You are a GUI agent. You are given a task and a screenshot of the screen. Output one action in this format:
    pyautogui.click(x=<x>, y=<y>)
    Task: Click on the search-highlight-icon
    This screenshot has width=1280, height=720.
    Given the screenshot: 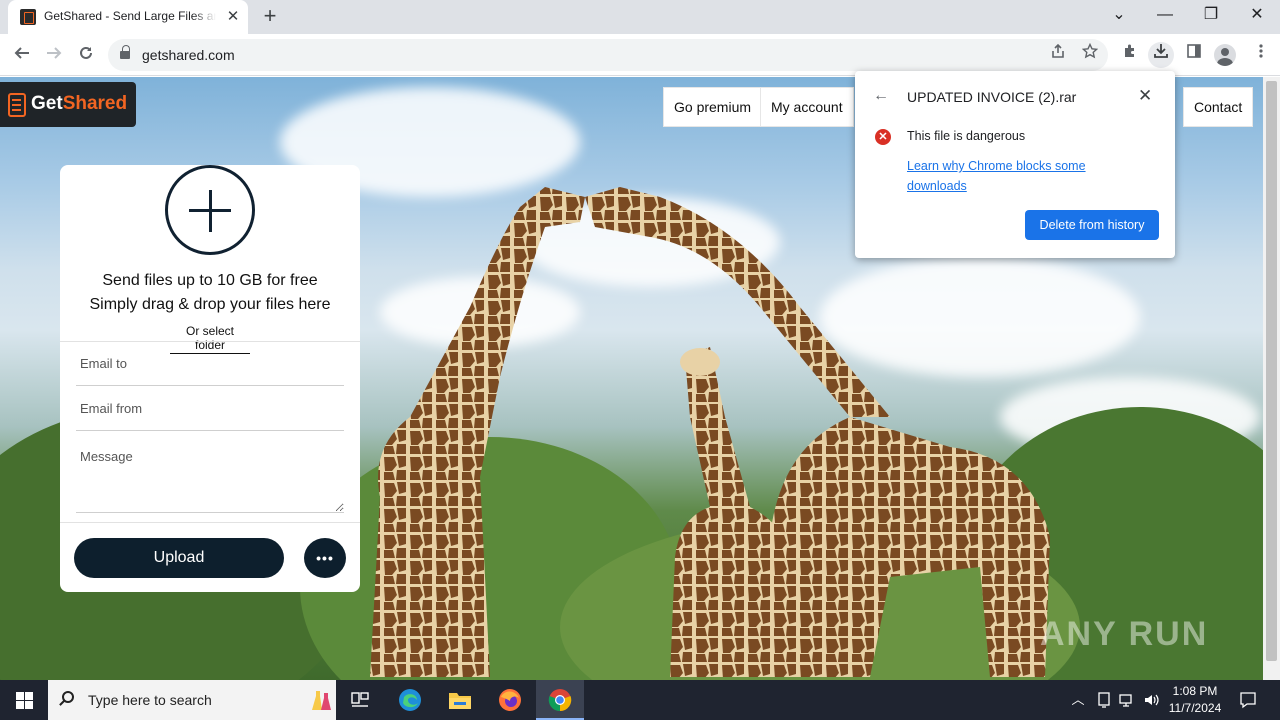 What is the action you would take?
    pyautogui.click(x=321, y=700)
    